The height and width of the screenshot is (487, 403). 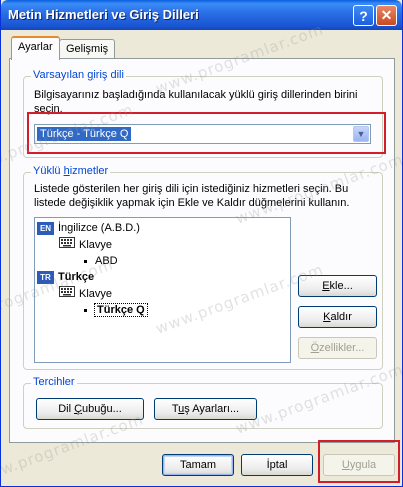 I want to click on selected-language-value: Türkçe - Türkçe Q, so click(x=84, y=134).